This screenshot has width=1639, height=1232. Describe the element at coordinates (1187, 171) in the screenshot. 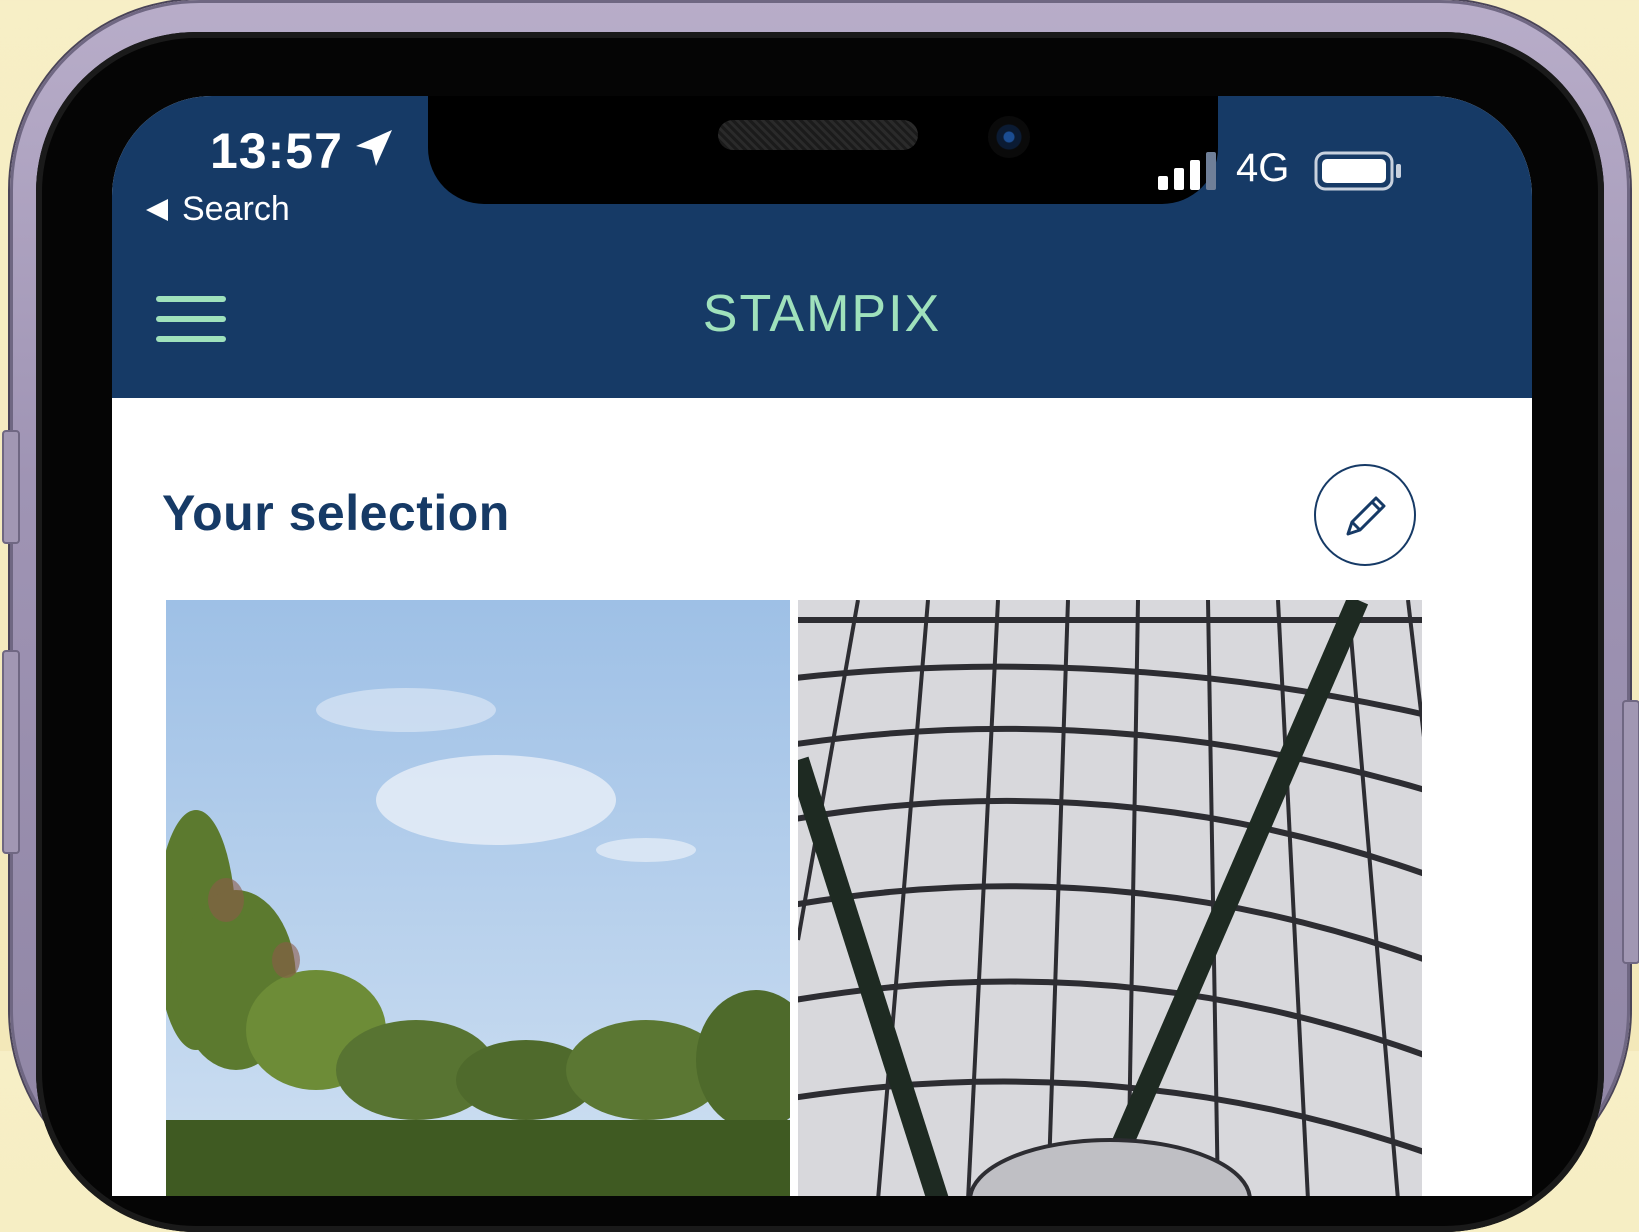

I see `signal-bars-icon` at that location.